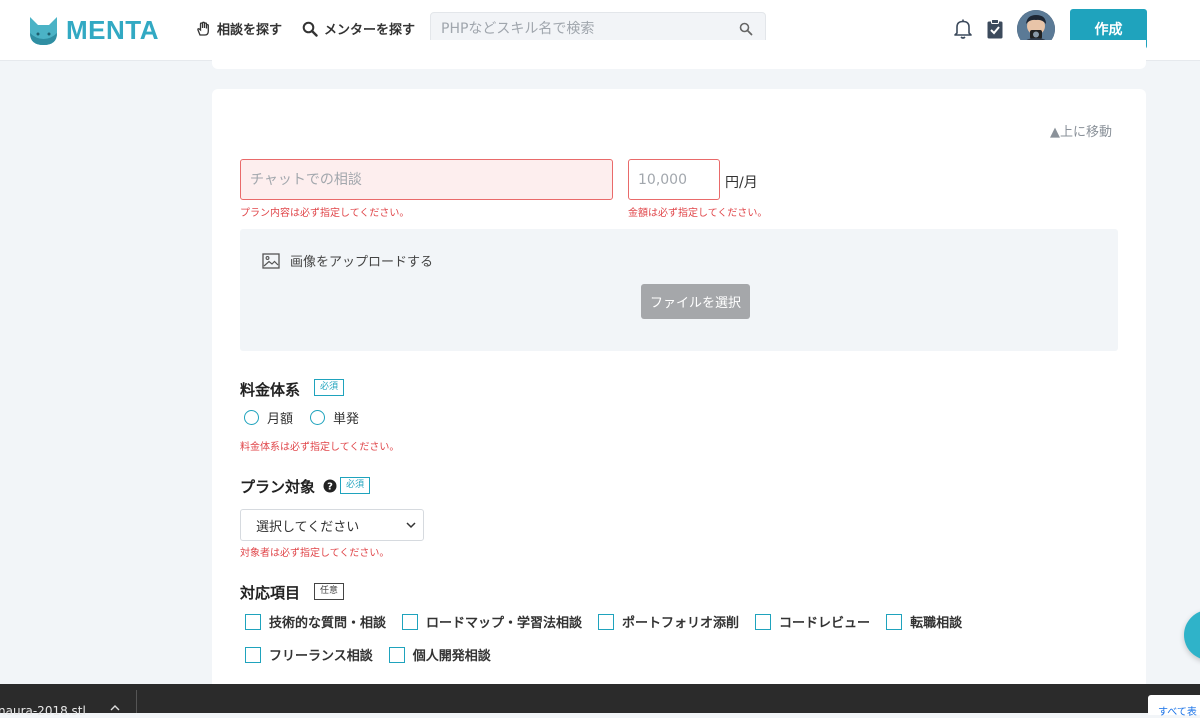  I want to click on plan-target-title: プラン対象, so click(278, 487).